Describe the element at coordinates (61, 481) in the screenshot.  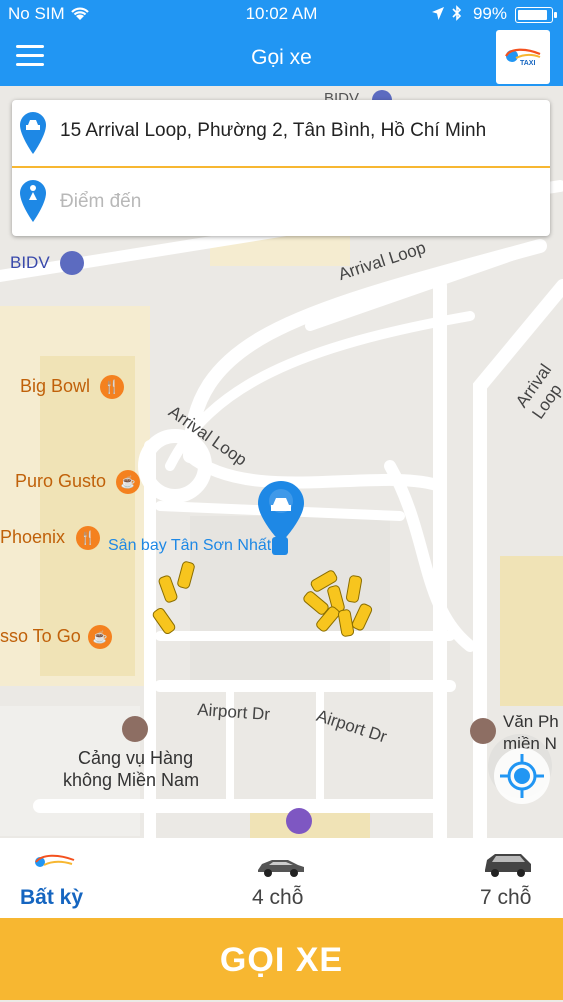
I see `map-label-cafe: Puro Gusto` at that location.